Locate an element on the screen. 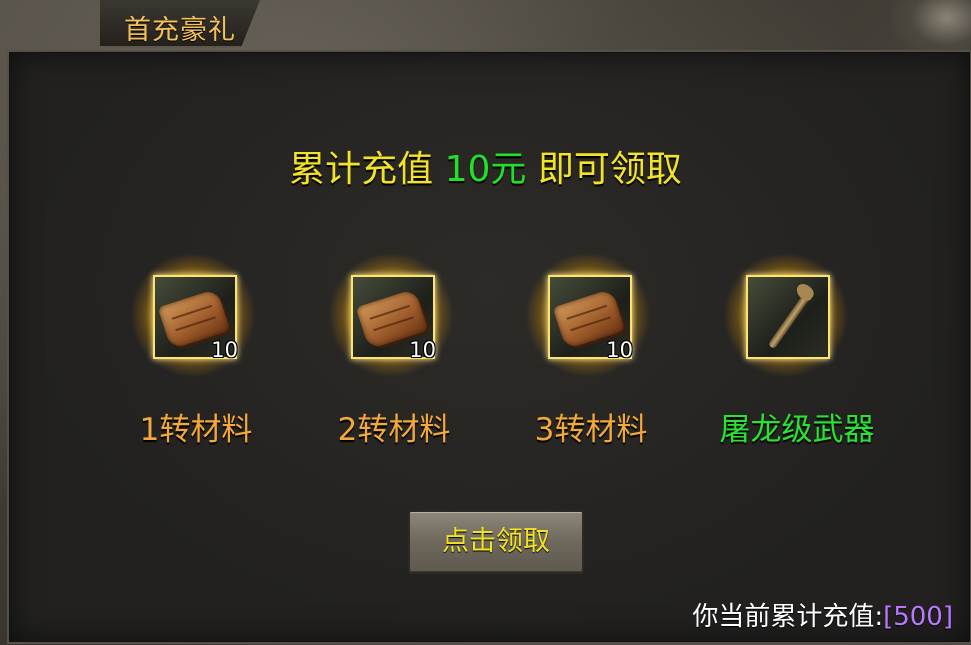 Image resolution: width=971 pixels, height=645 pixels. total-recharge-label: 你当前累计充值: is located at coordinates (788, 617).